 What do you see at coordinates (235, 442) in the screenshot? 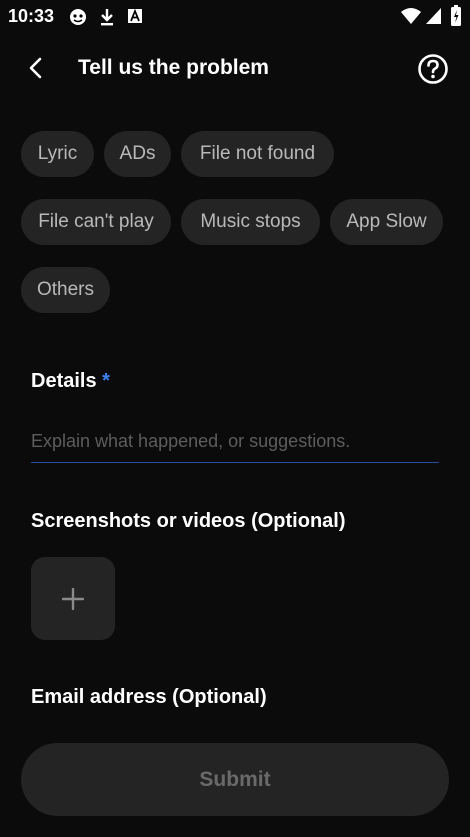
I see `details-input` at bounding box center [235, 442].